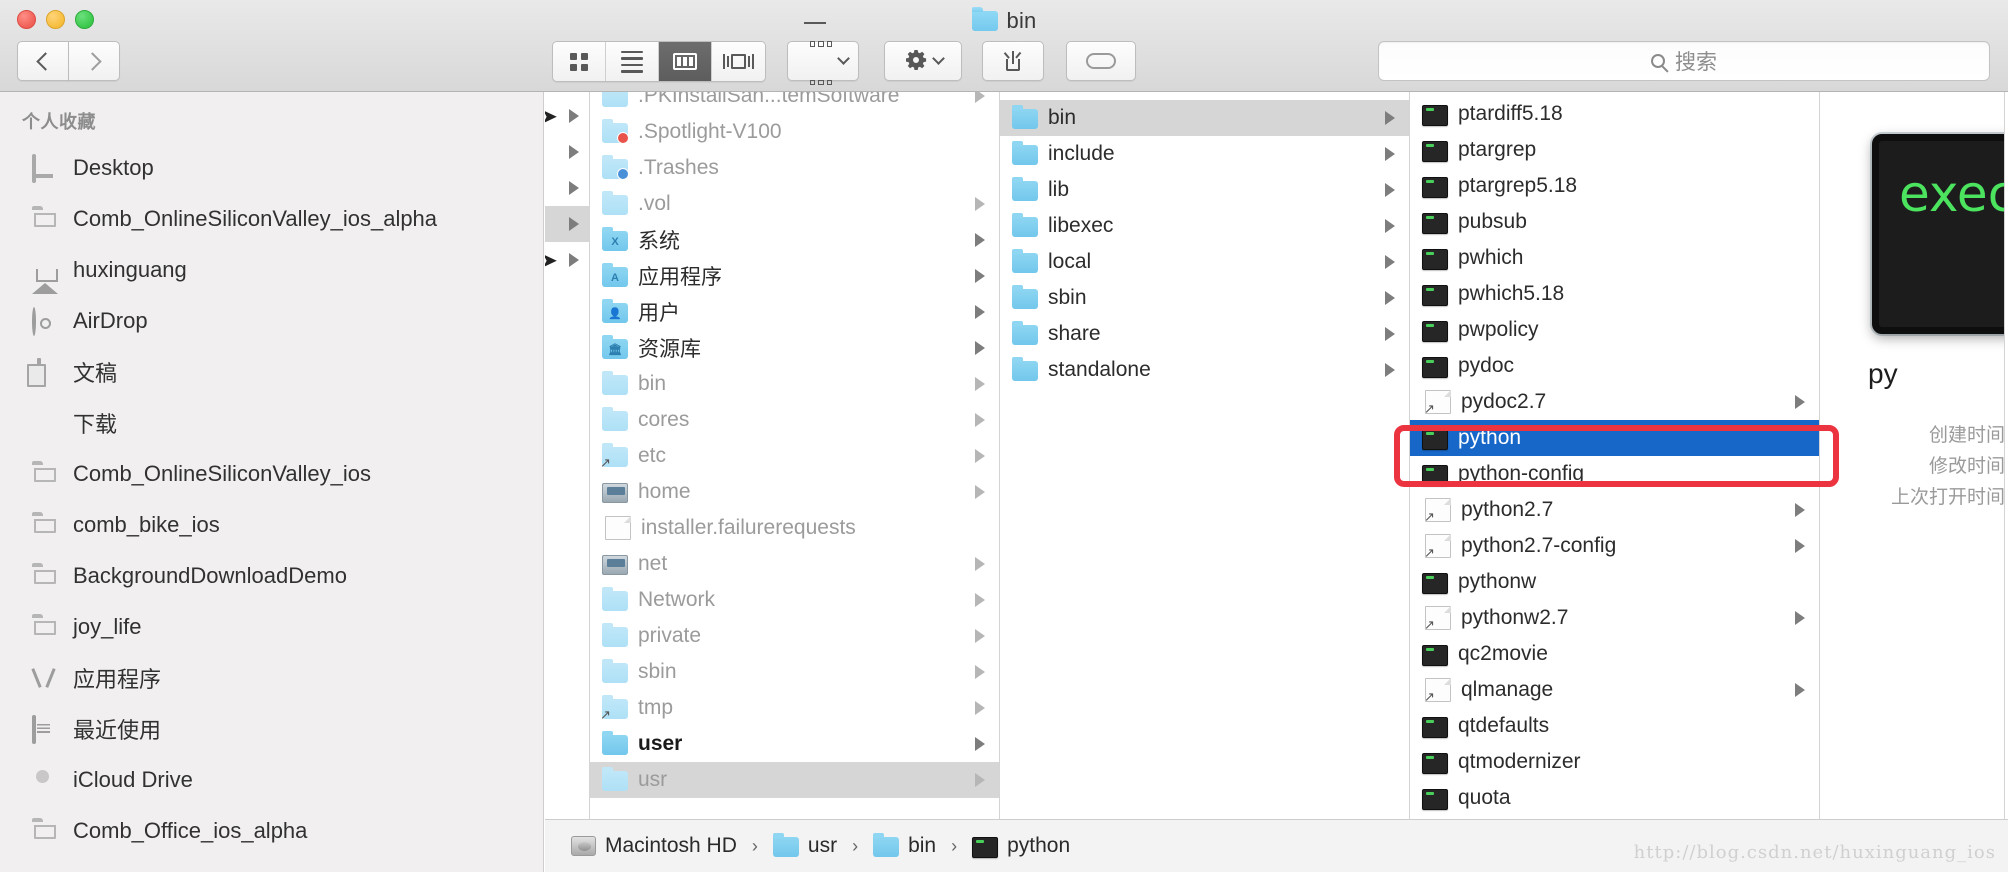 Image resolution: width=2008 pixels, height=872 pixels. What do you see at coordinates (1614, 474) in the screenshot?
I see `column-row-python-config: python-config` at bounding box center [1614, 474].